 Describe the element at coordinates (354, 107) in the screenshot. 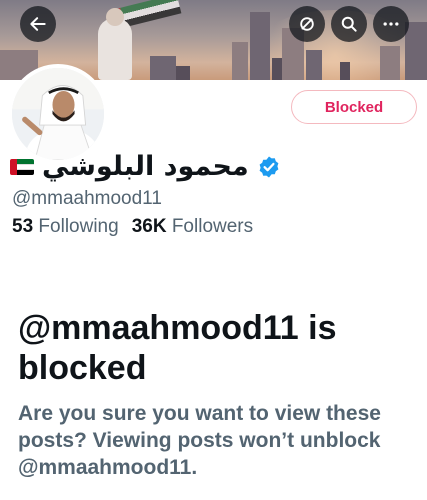

I see `blocked-button: Blocked` at that location.